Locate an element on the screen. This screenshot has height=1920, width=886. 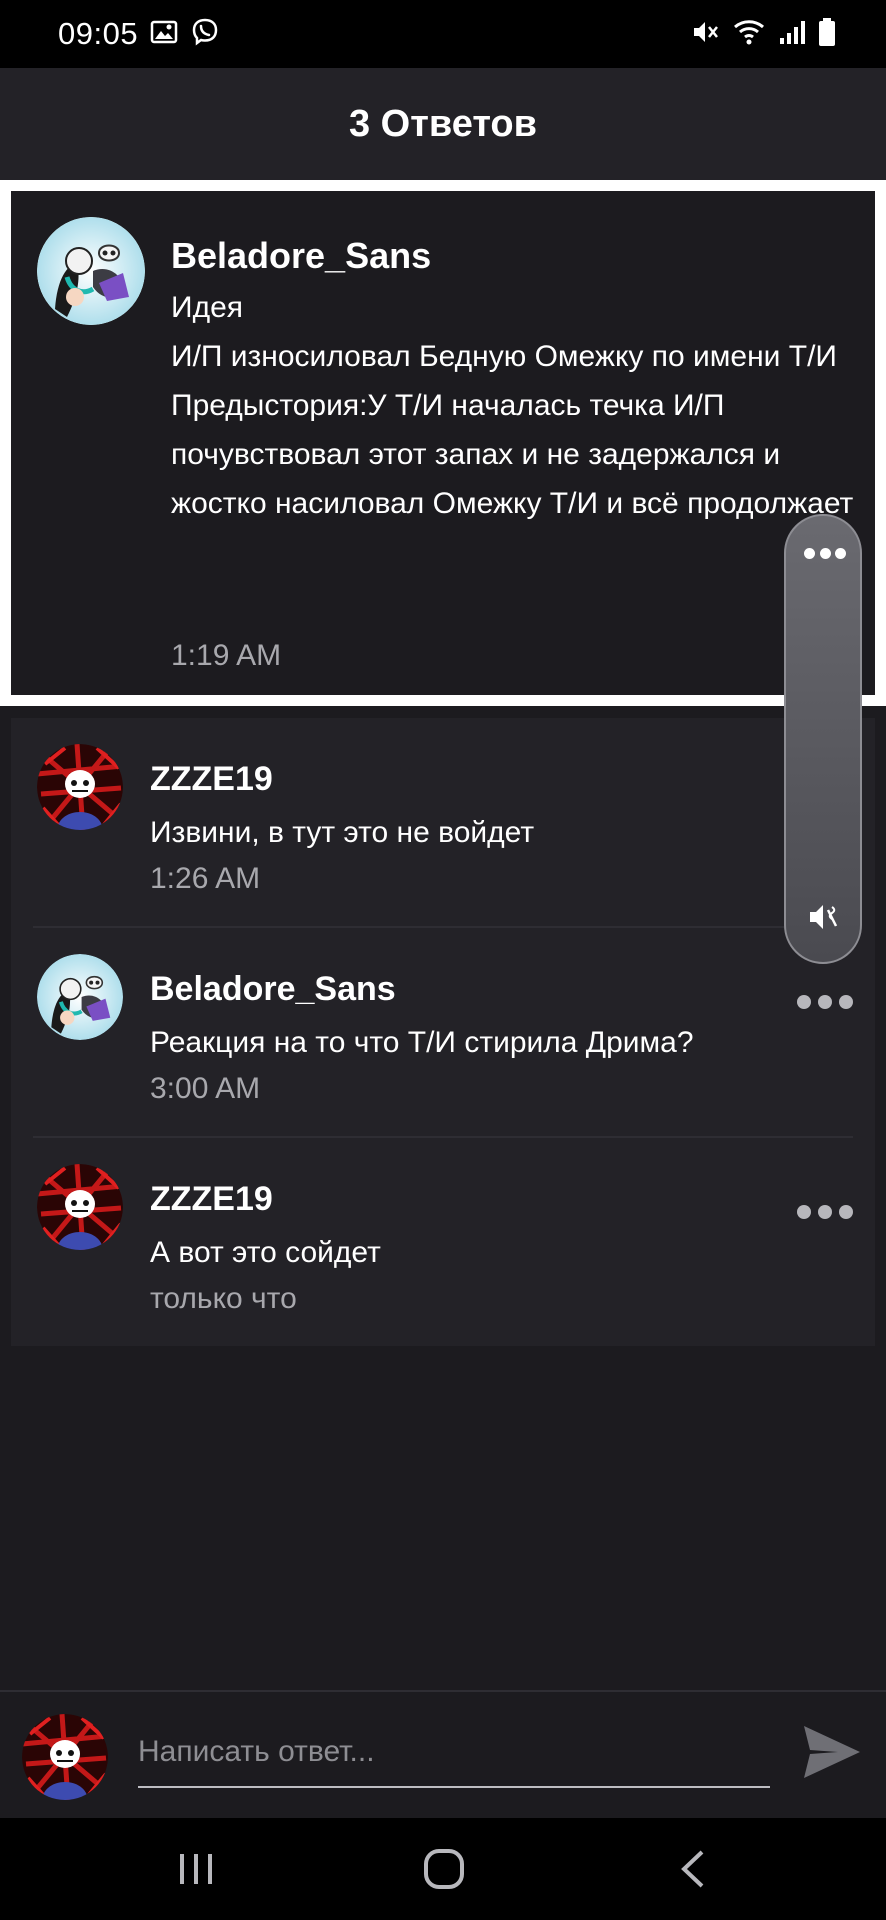
comment-timestamp: только что is located at coordinates (223, 1298).